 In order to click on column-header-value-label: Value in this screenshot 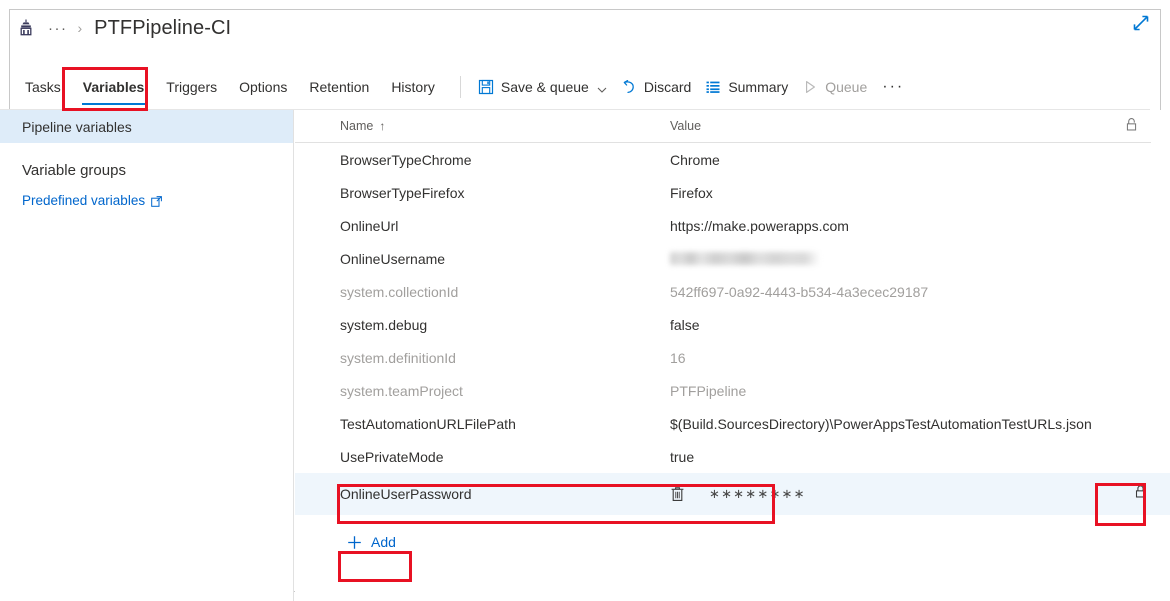, I will do `click(686, 126)`.